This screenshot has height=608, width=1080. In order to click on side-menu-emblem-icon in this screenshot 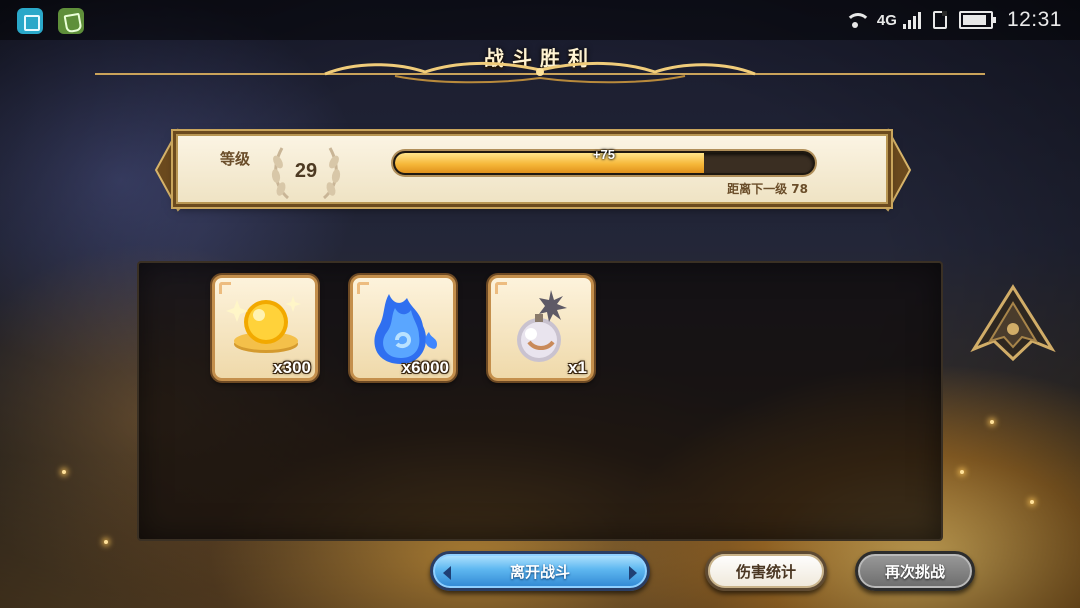, I will do `click(1013, 323)`.